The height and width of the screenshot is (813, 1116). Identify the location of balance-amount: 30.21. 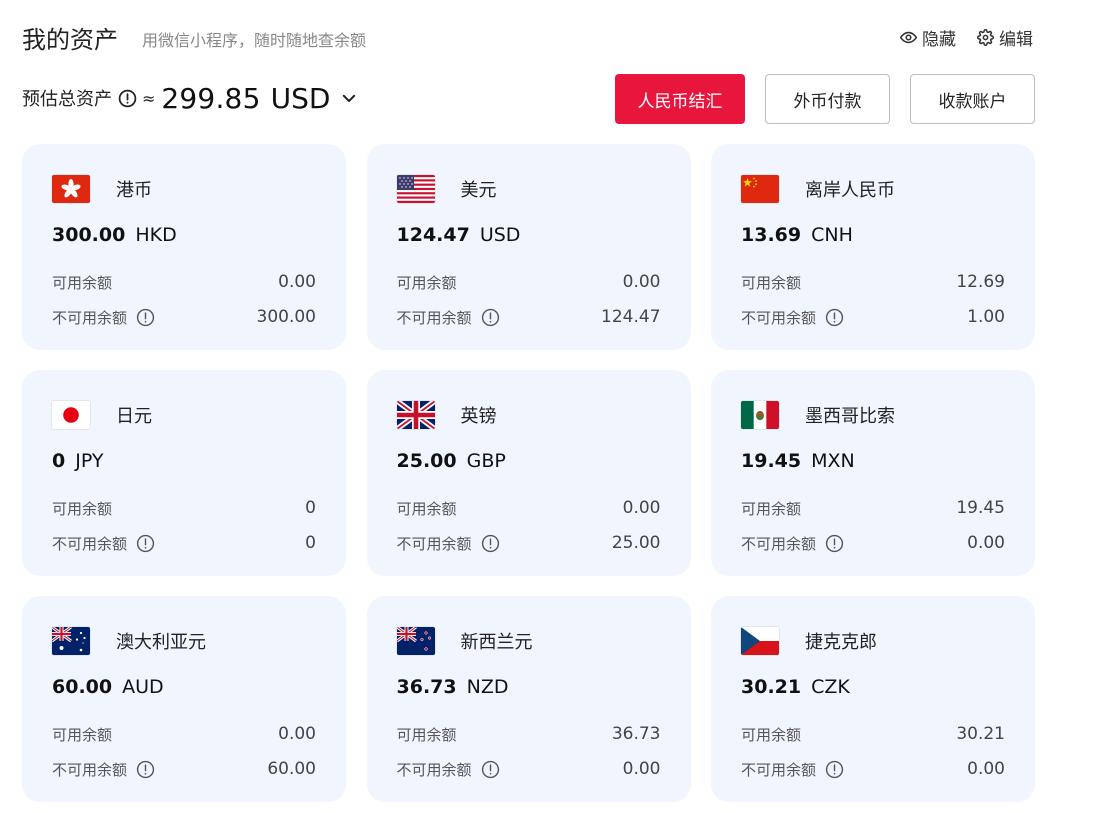
(771, 687).